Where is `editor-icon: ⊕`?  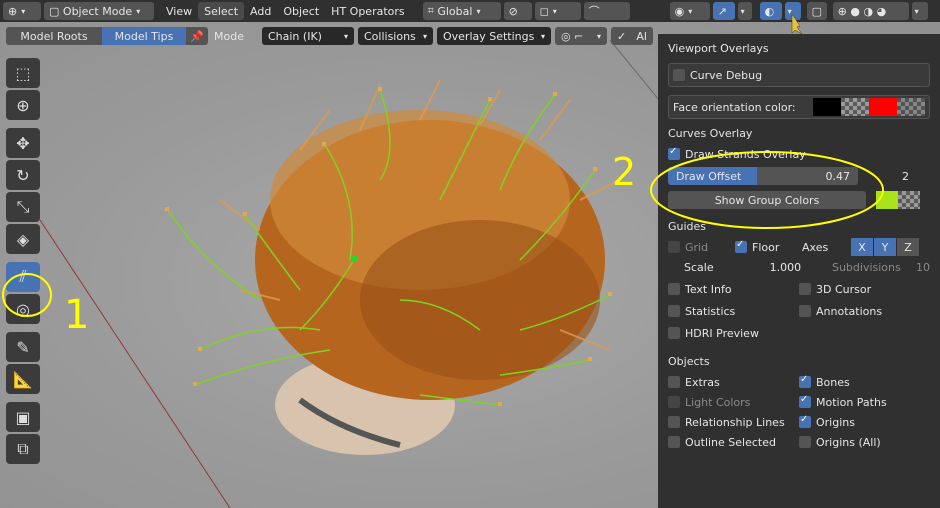 editor-icon: ⊕ is located at coordinates (13, 11).